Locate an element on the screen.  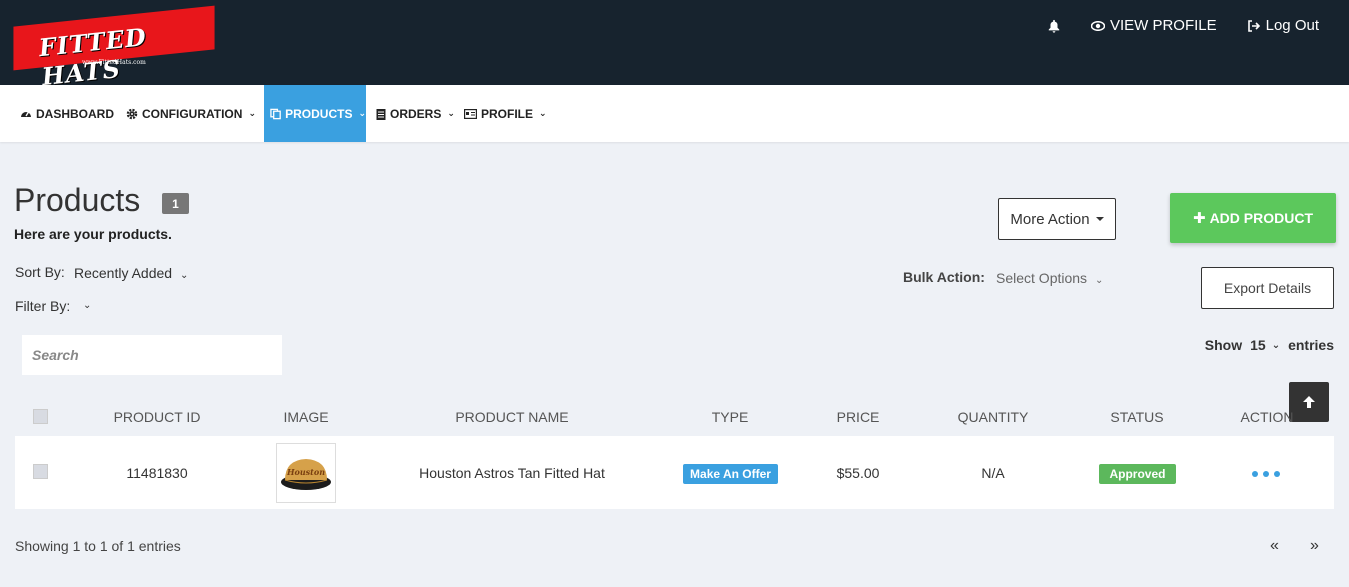
scroll-to-top-button is located at coordinates (1309, 402).